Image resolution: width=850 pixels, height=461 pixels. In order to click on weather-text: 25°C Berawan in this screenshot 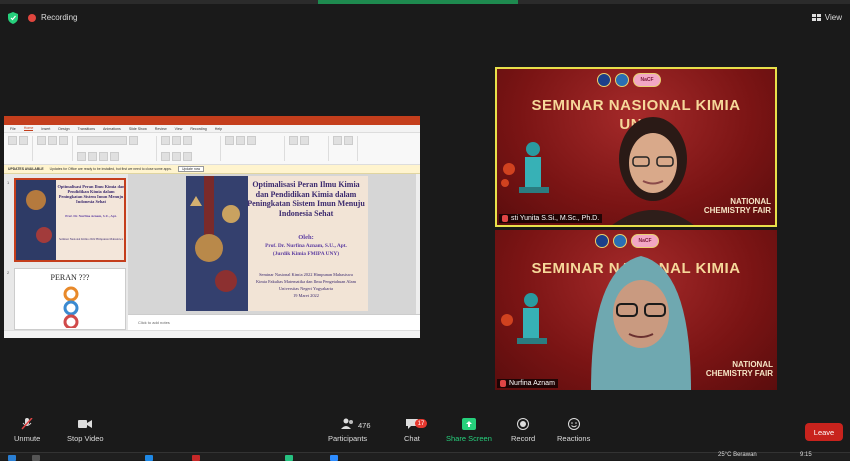, I will do `click(737, 455)`.